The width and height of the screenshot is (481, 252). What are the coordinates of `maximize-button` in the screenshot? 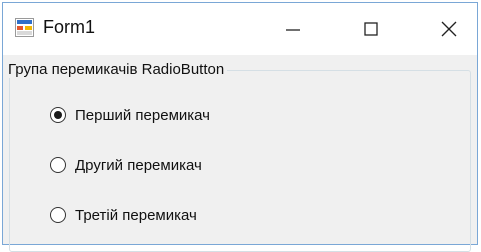 It's located at (371, 29).